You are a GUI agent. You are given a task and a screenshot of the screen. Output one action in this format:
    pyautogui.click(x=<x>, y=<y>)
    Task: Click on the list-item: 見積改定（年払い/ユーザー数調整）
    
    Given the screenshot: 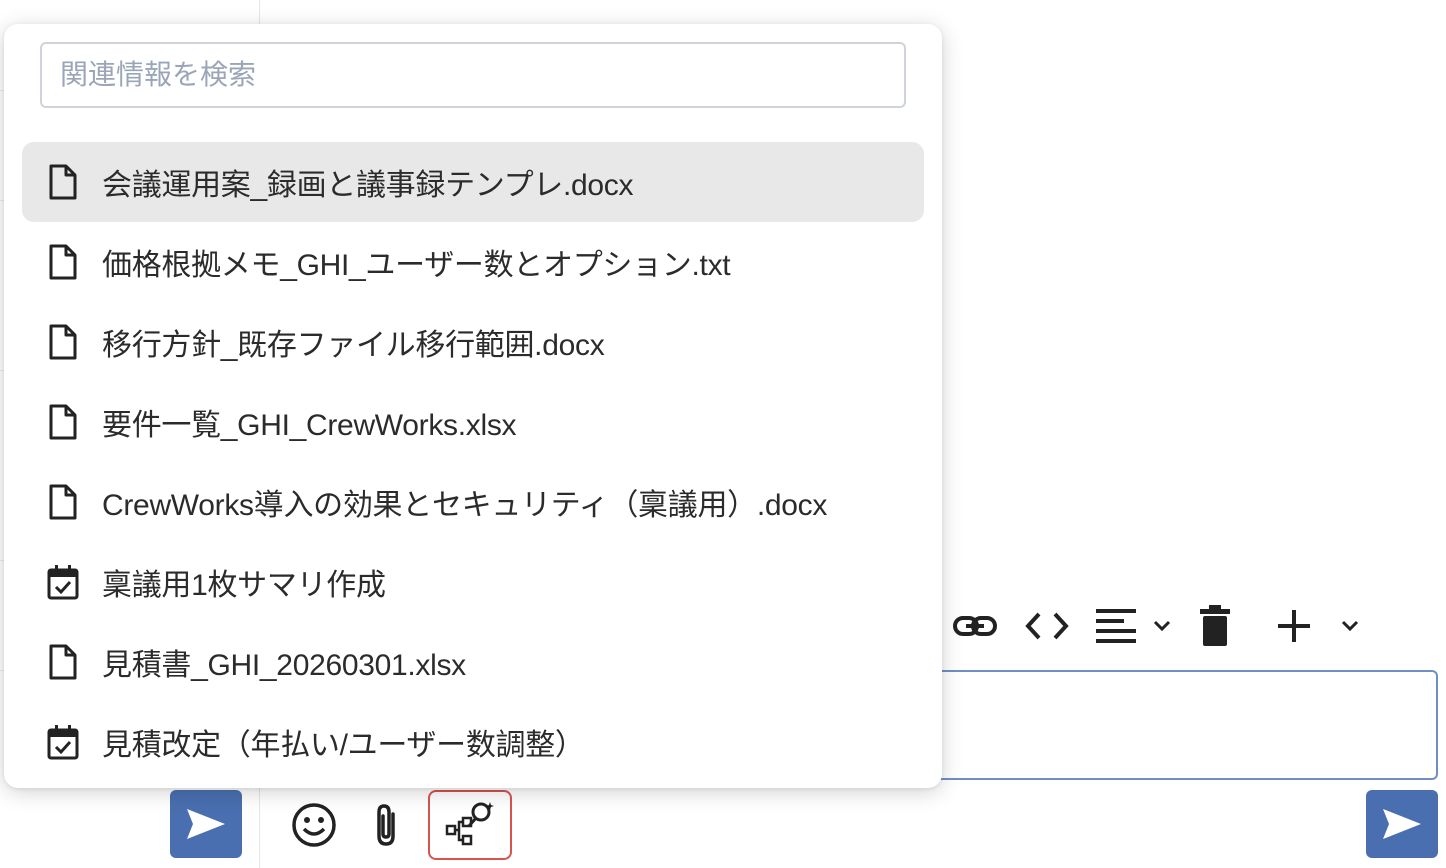 What is the action you would take?
    pyautogui.click(x=473, y=742)
    